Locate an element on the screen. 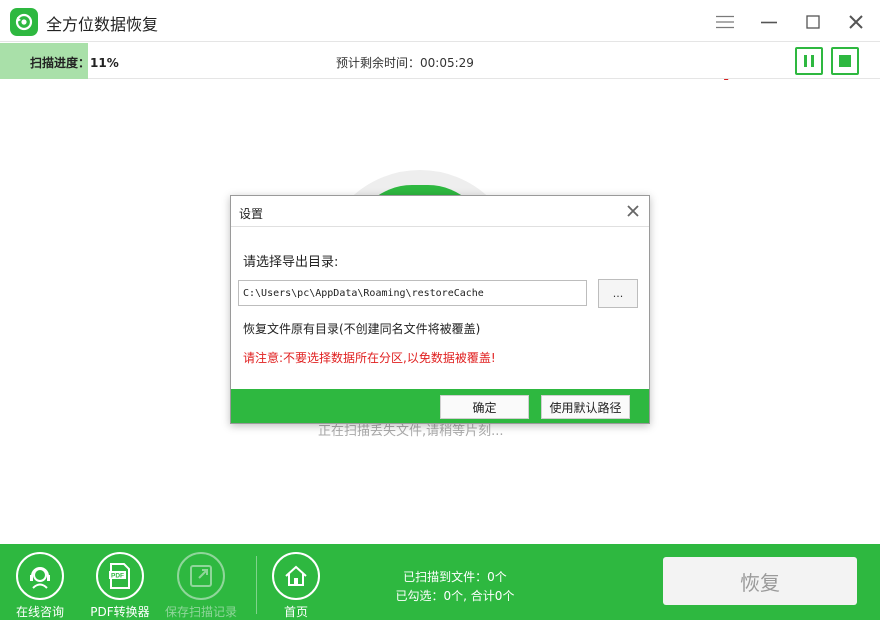 This screenshot has width=880, height=620. progress-label: 扫描进度：11% is located at coordinates (74, 63).